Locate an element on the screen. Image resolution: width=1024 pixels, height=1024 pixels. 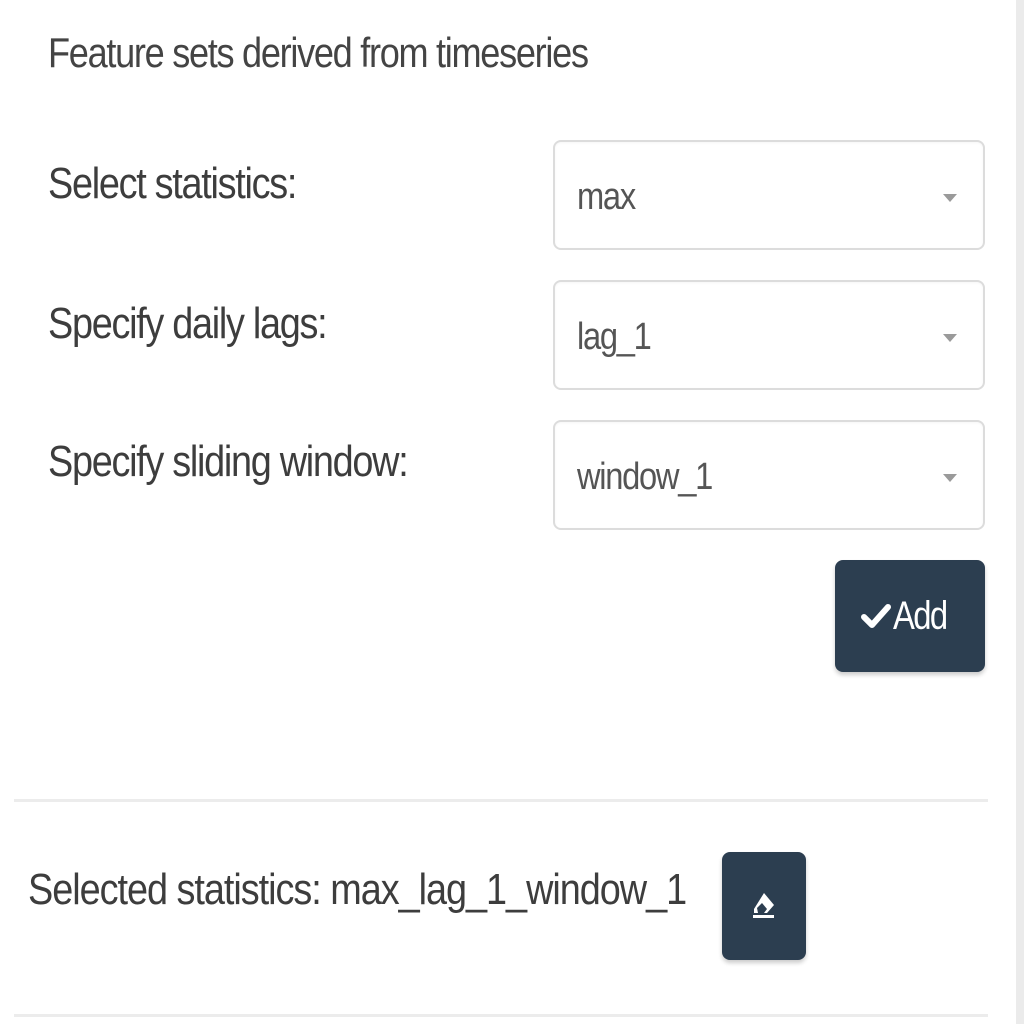
selected-statistics: Selected statistics: max_lag_1_window_1 is located at coordinates (357, 890).